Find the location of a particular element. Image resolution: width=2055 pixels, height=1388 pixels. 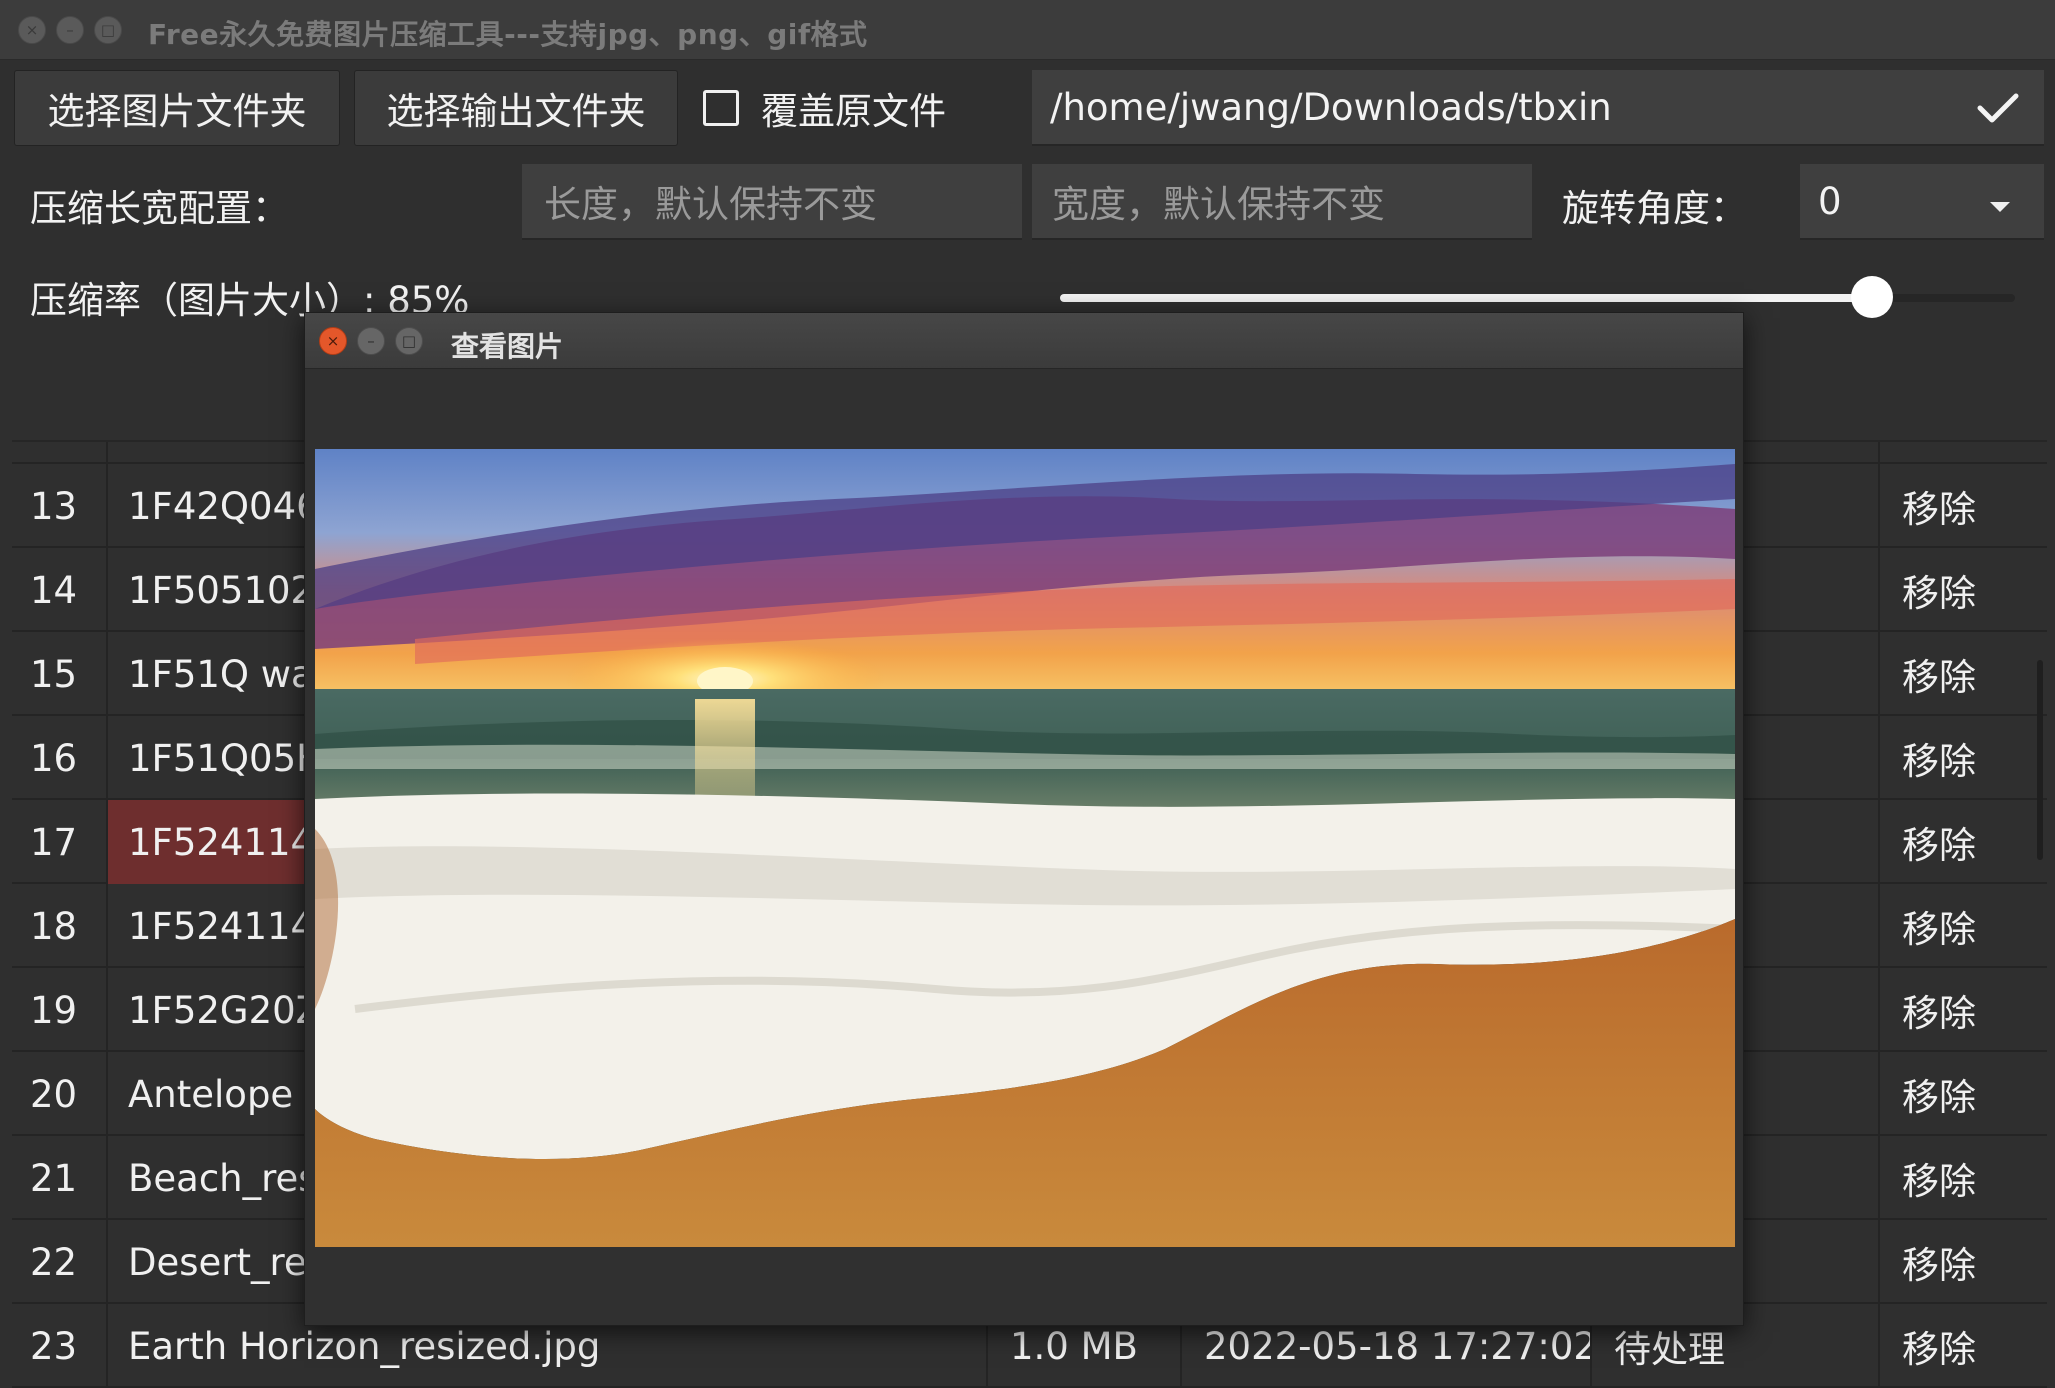

chevron-down-icon is located at coordinates (2000, 207).